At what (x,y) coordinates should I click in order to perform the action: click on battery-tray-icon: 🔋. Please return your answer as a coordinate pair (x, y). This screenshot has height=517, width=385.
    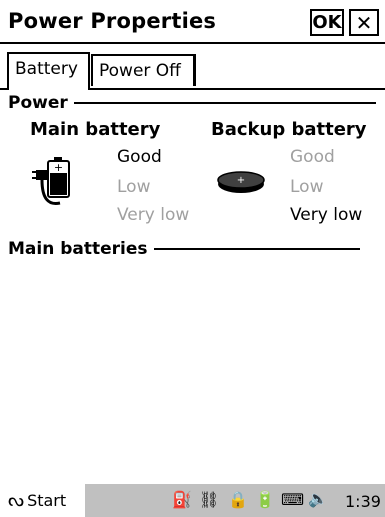
    Looking at the image, I should click on (265, 499).